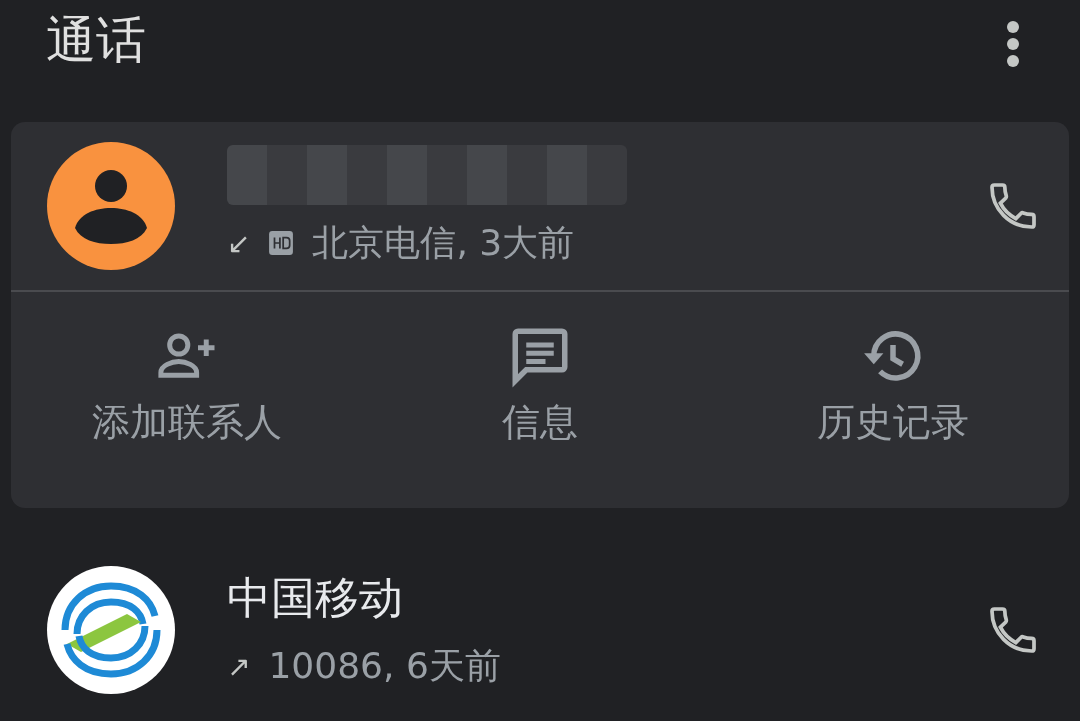 This screenshot has height=721, width=1080. I want to click on carrier-logo-icon, so click(111, 630).